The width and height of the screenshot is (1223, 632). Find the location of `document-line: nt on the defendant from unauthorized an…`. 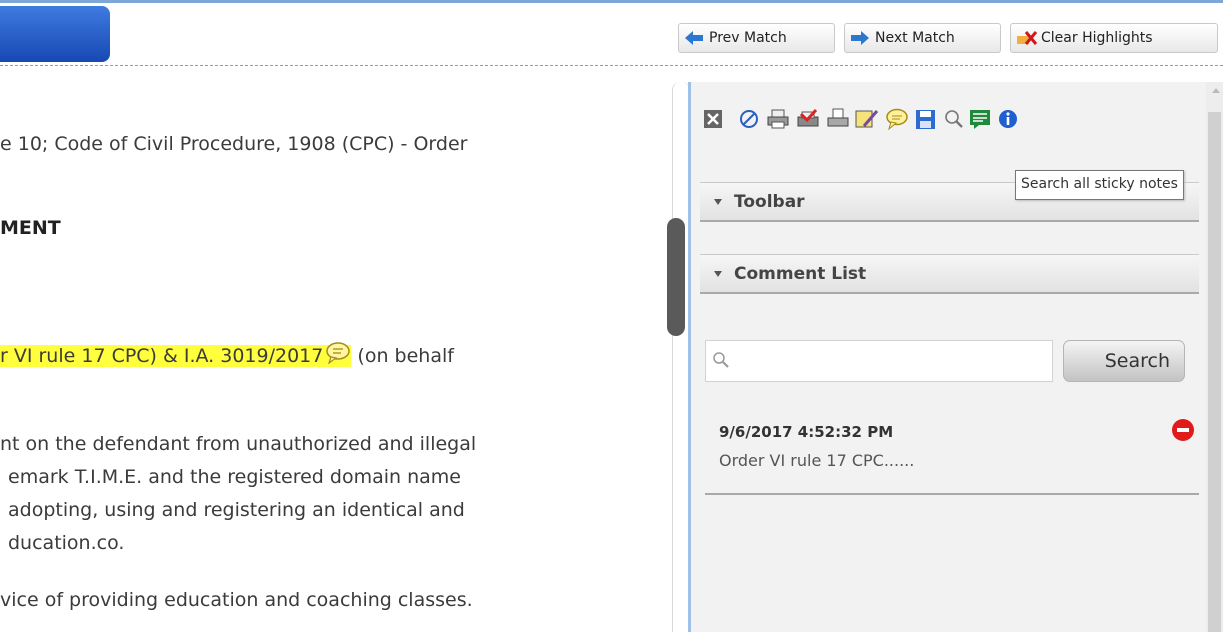

document-line: nt on the defendant from unauthorized an… is located at coordinates (238, 444).